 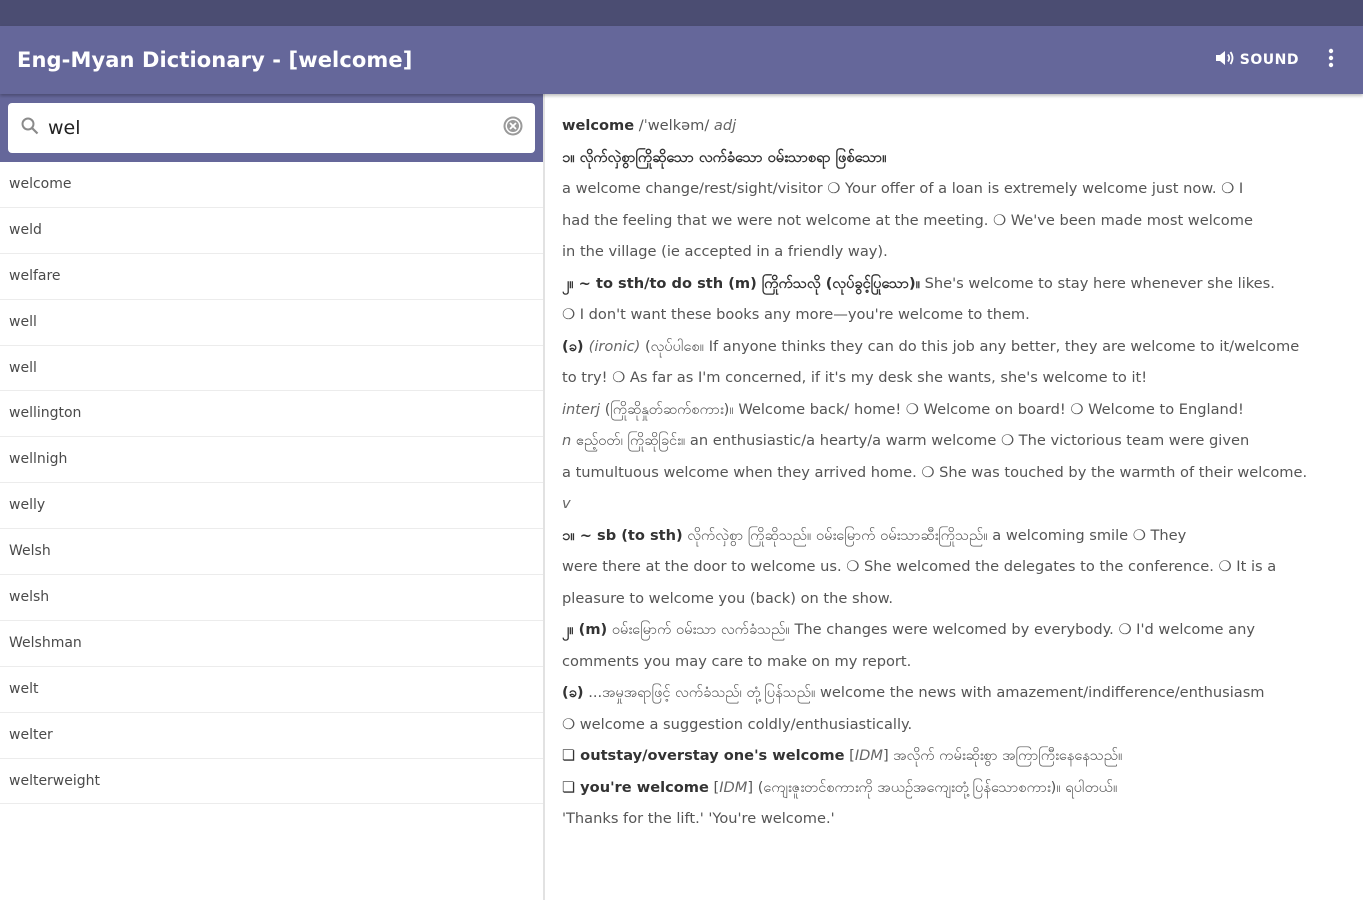 I want to click on word-list-item: welterweight, so click(x=271, y=782).